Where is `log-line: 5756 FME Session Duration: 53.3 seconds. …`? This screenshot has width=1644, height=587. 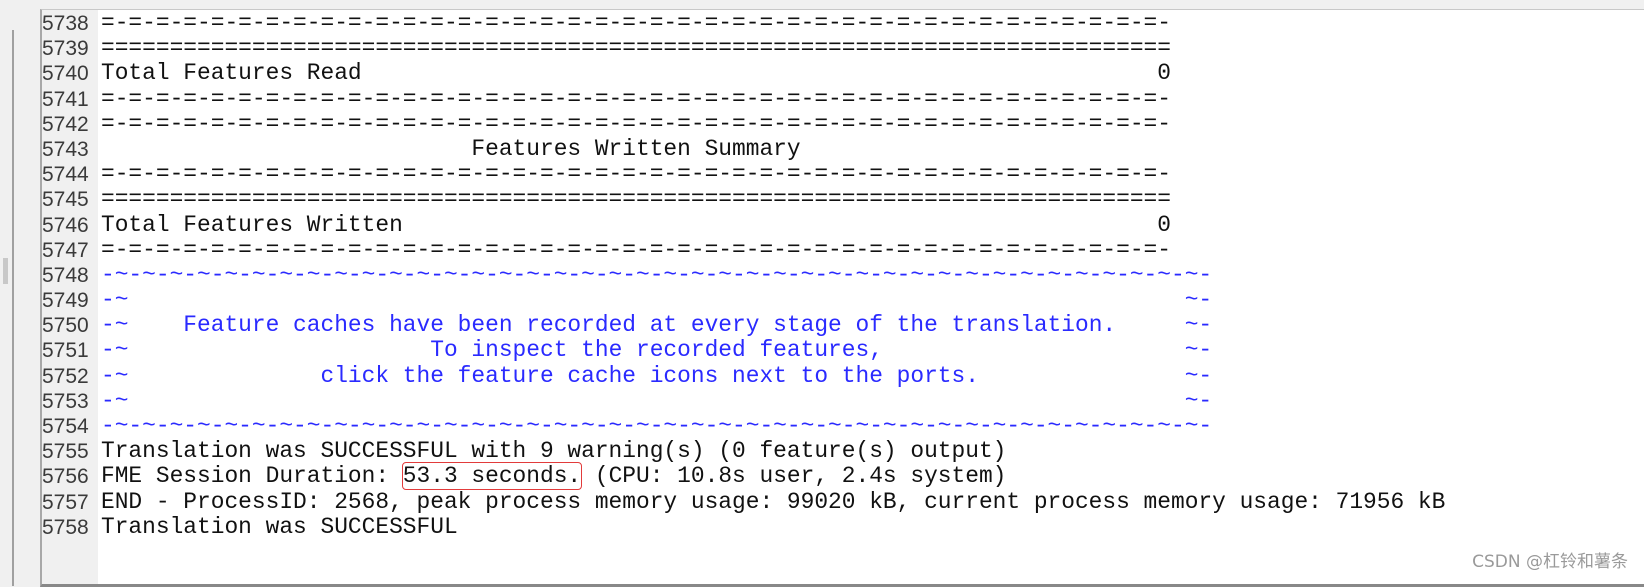 log-line: 5756 FME Session Duration: 53.3 seconds. … is located at coordinates (743, 476).